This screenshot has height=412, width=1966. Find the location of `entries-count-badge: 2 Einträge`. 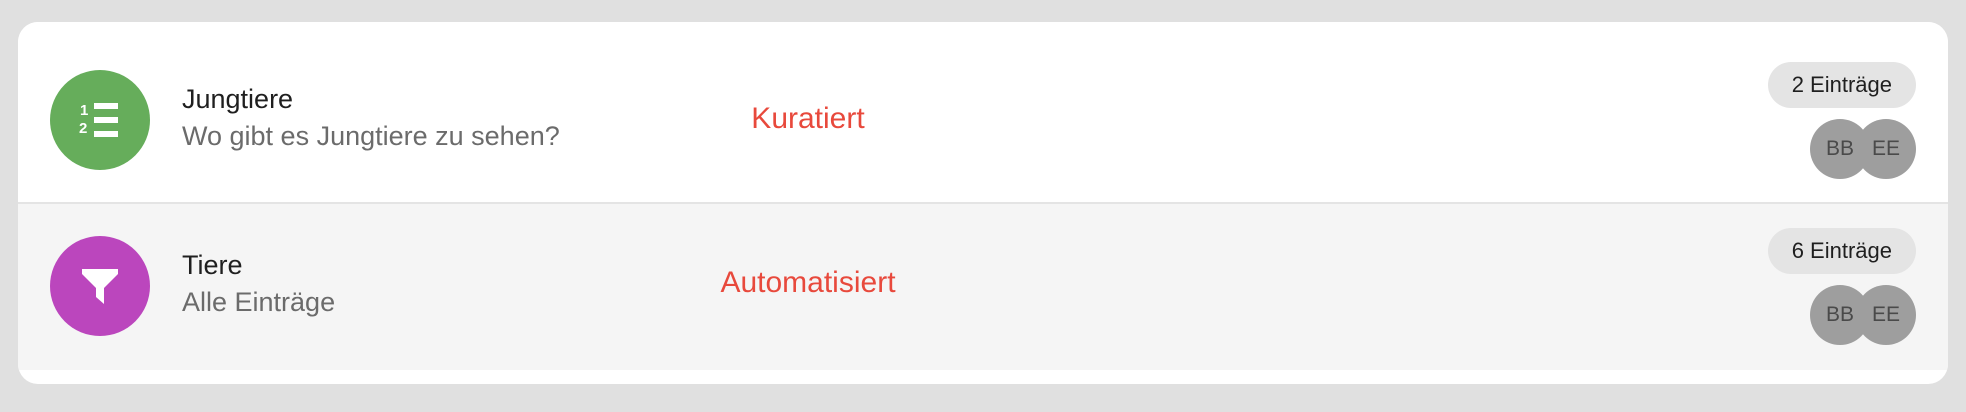

entries-count-badge: 2 Einträge is located at coordinates (1841, 85).